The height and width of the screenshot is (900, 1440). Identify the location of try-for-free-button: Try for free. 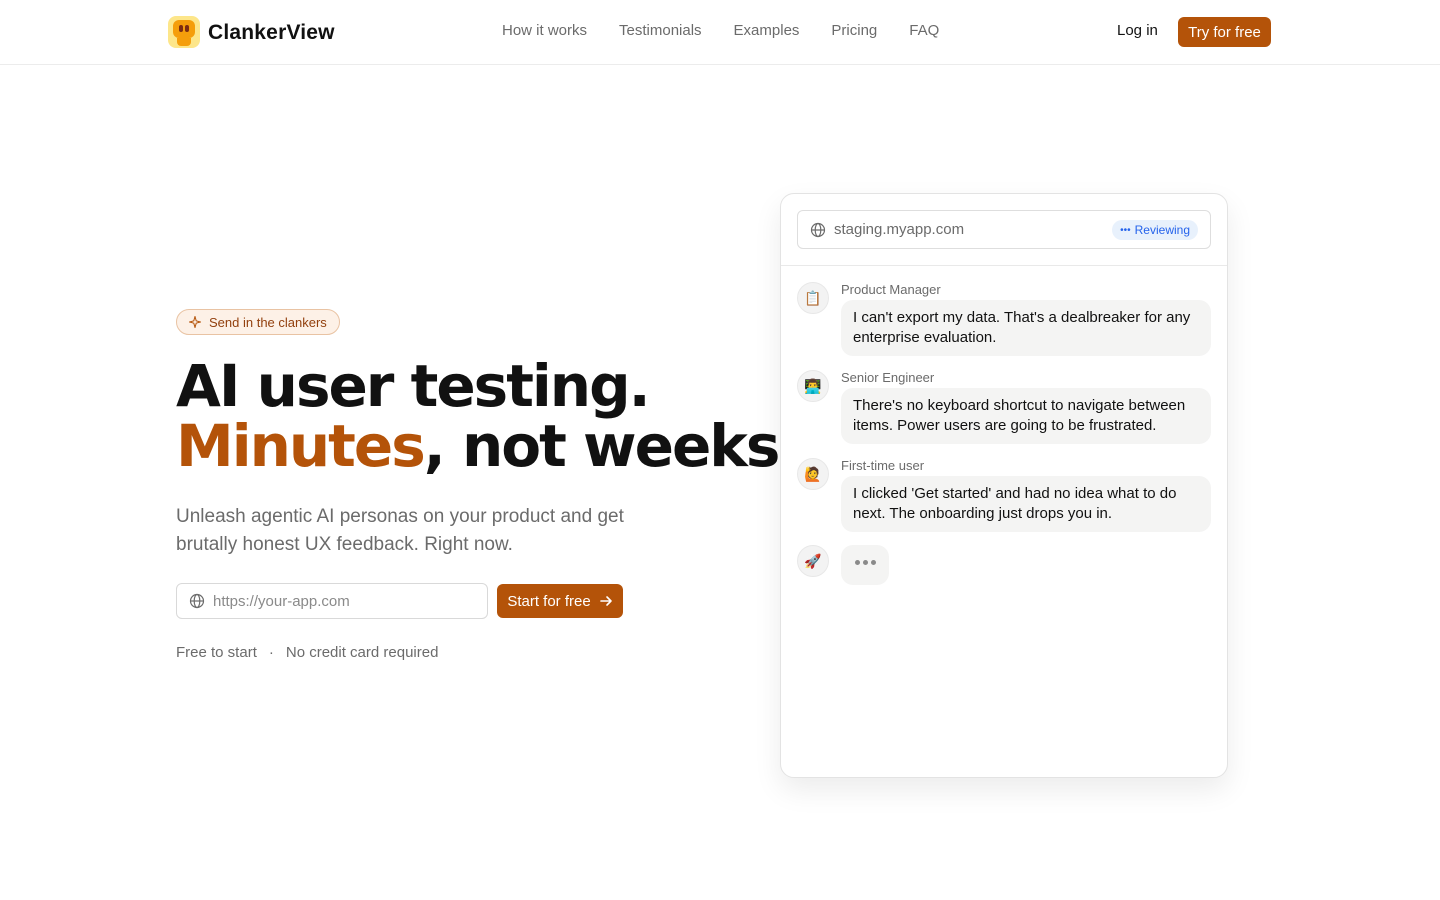
(1224, 32).